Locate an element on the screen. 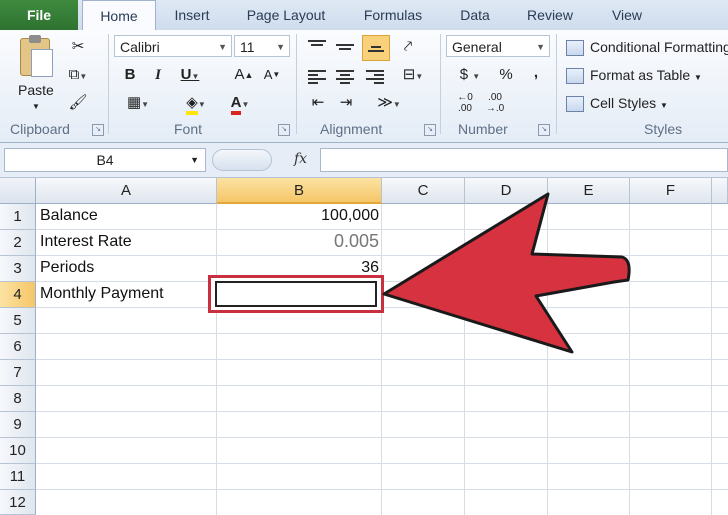 The width and height of the screenshot is (728, 515). align-left-icon is located at coordinates (317, 77).